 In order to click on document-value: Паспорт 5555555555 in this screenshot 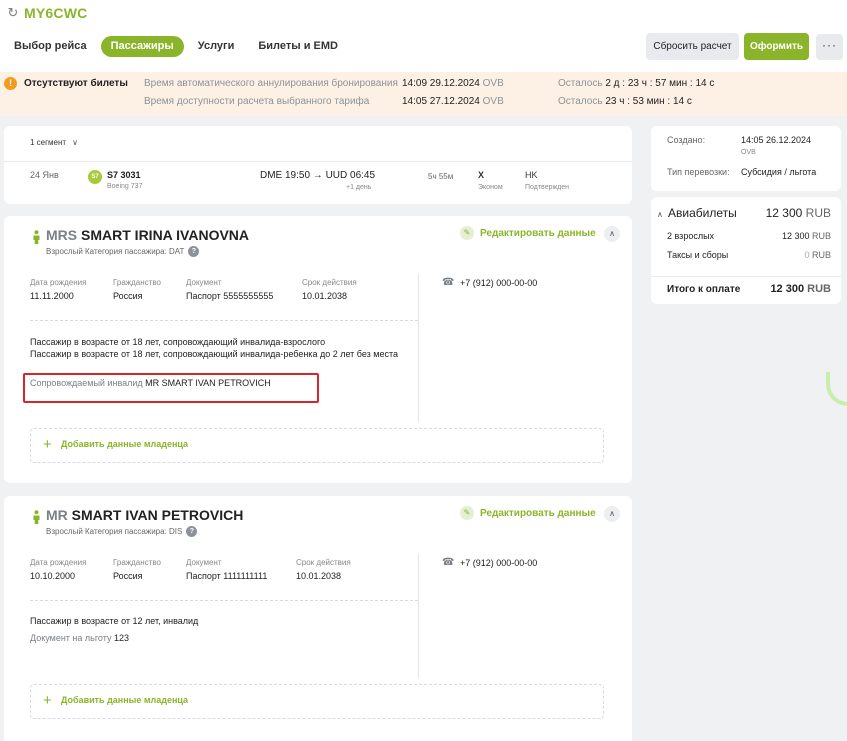, I will do `click(230, 296)`.